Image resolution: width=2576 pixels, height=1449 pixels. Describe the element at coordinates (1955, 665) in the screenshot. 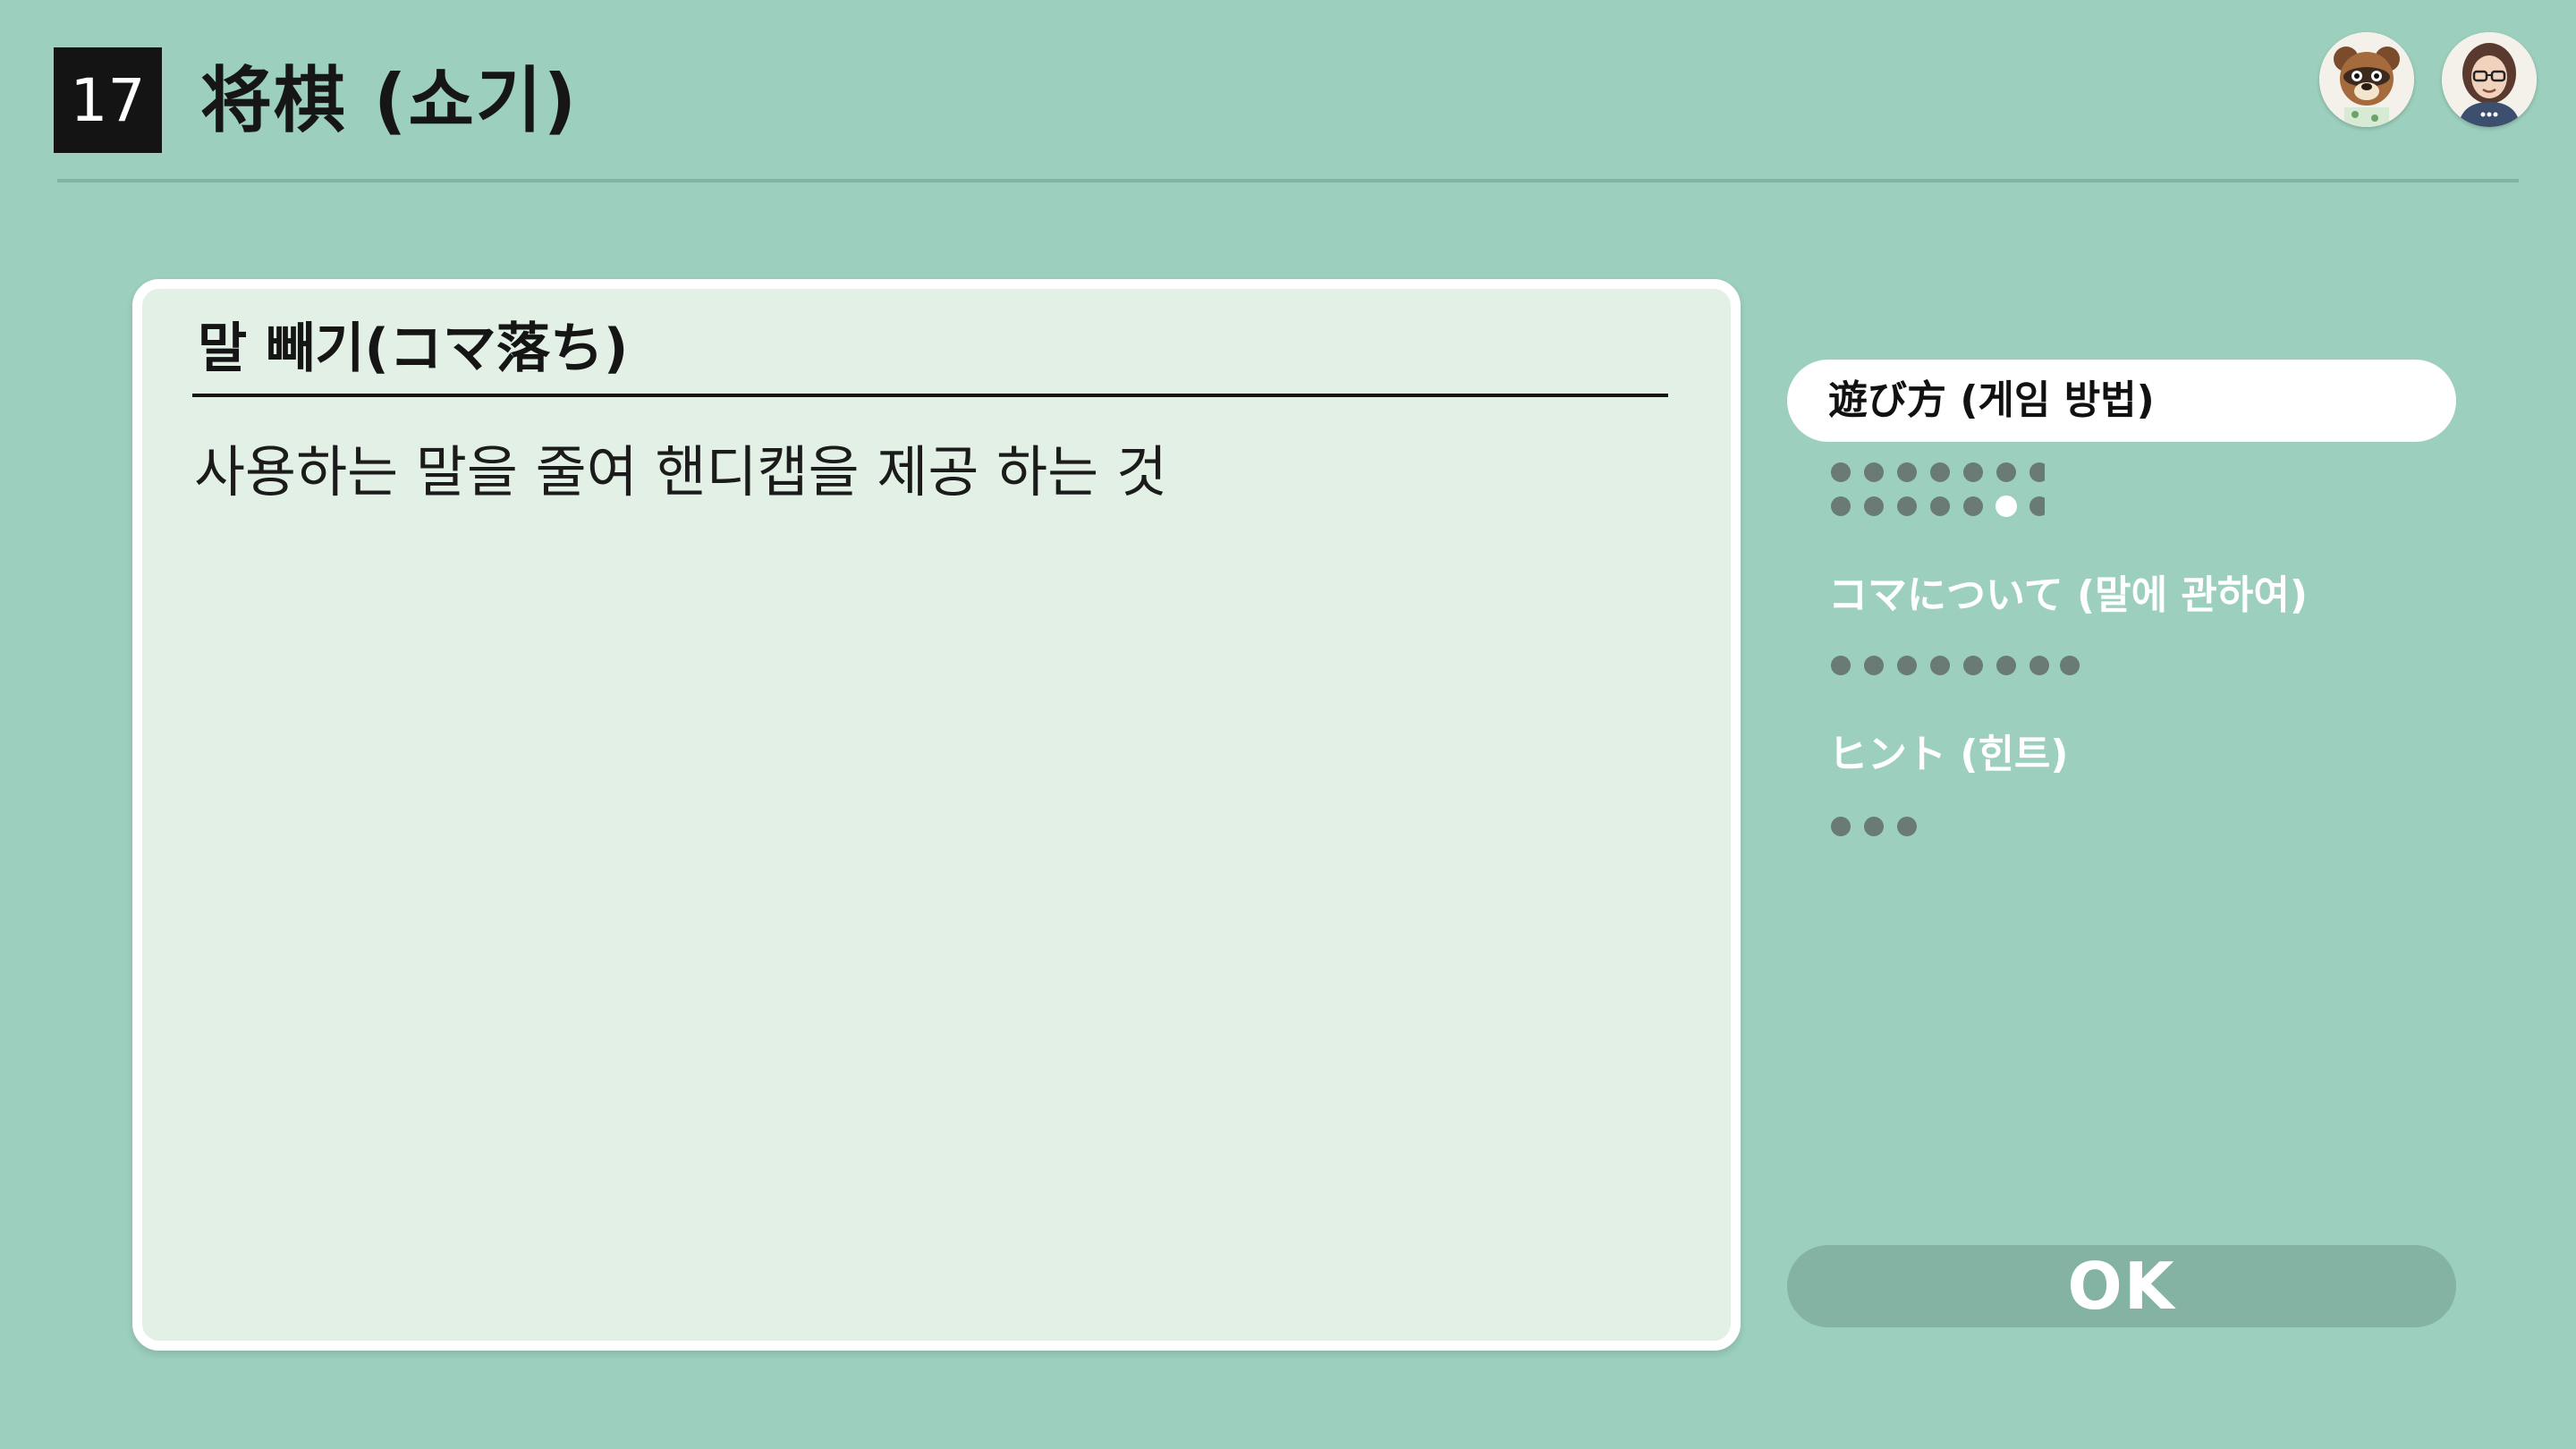

I see `page-dots-about-pieces` at that location.